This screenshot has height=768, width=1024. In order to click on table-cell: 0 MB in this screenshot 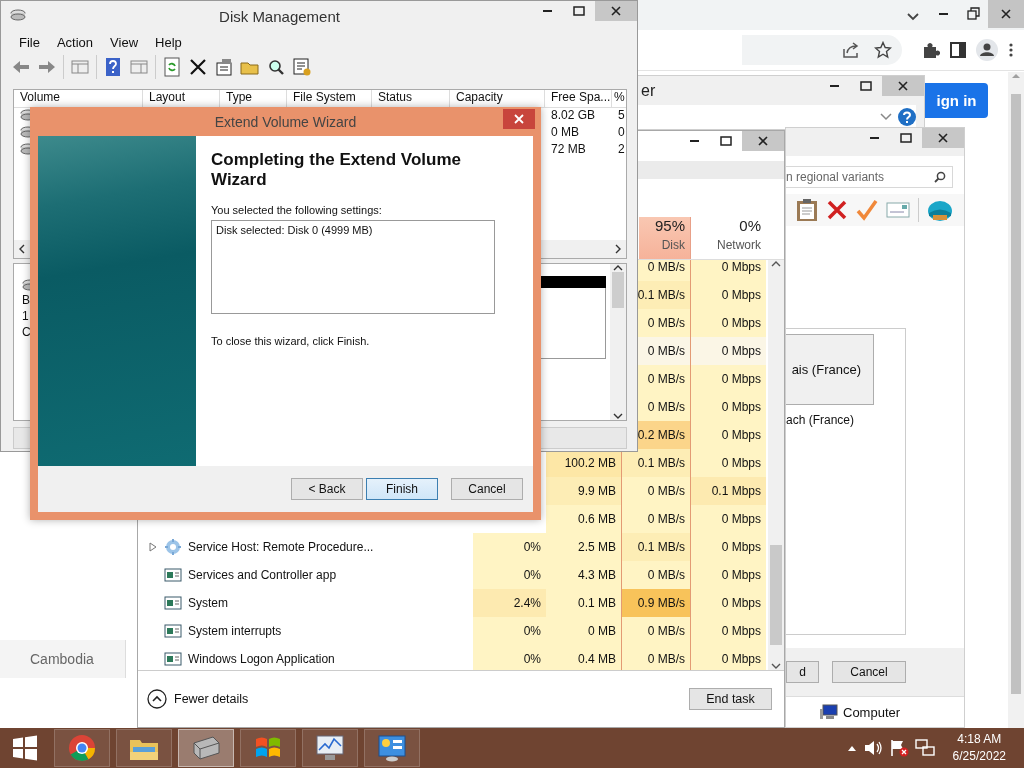, I will do `click(583, 631)`.